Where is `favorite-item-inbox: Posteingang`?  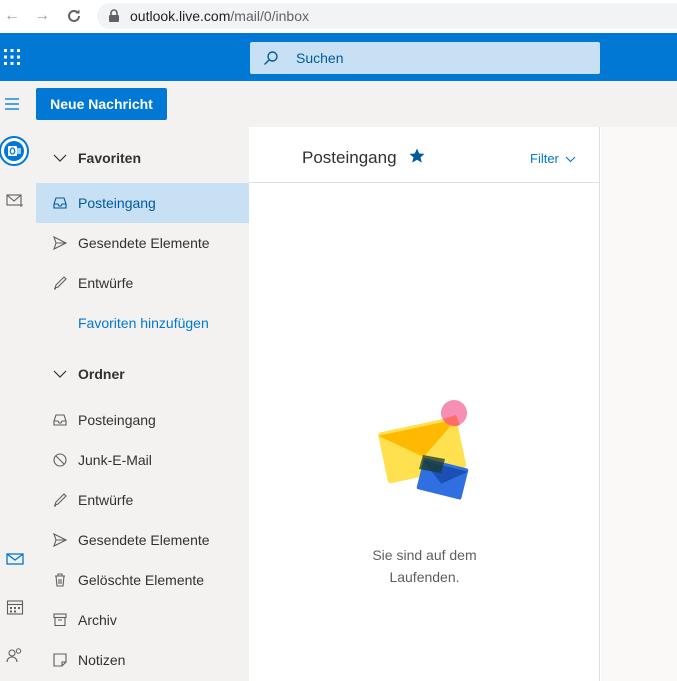 favorite-item-inbox: Posteingang is located at coordinates (142, 203).